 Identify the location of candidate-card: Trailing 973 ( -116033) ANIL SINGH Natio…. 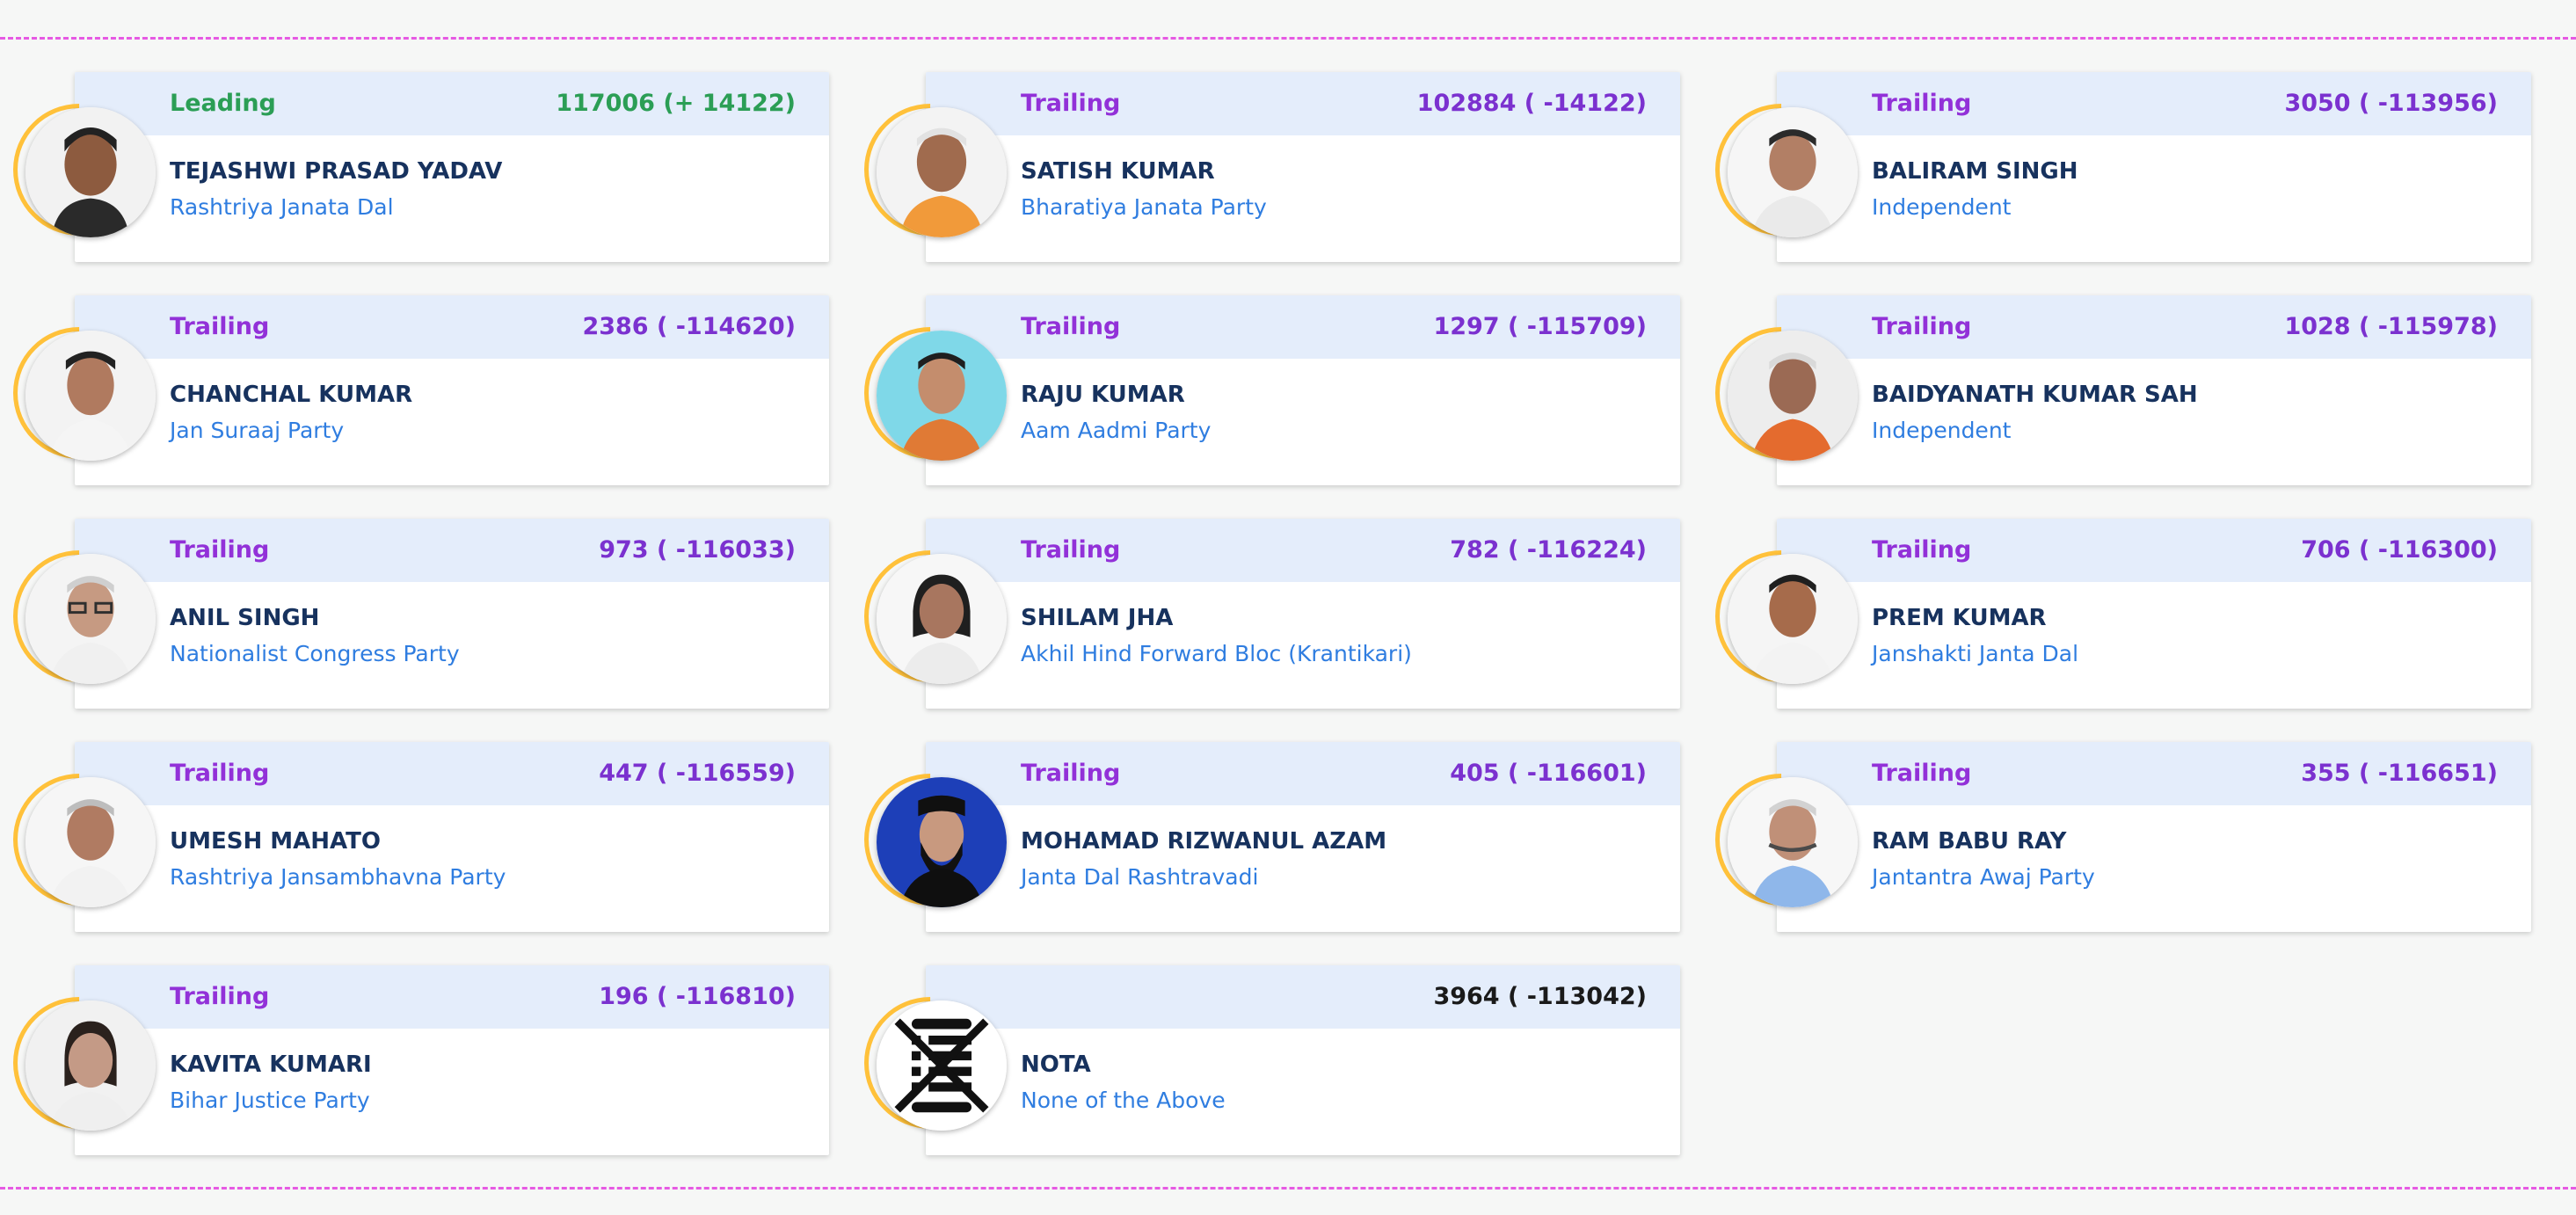
(415, 614).